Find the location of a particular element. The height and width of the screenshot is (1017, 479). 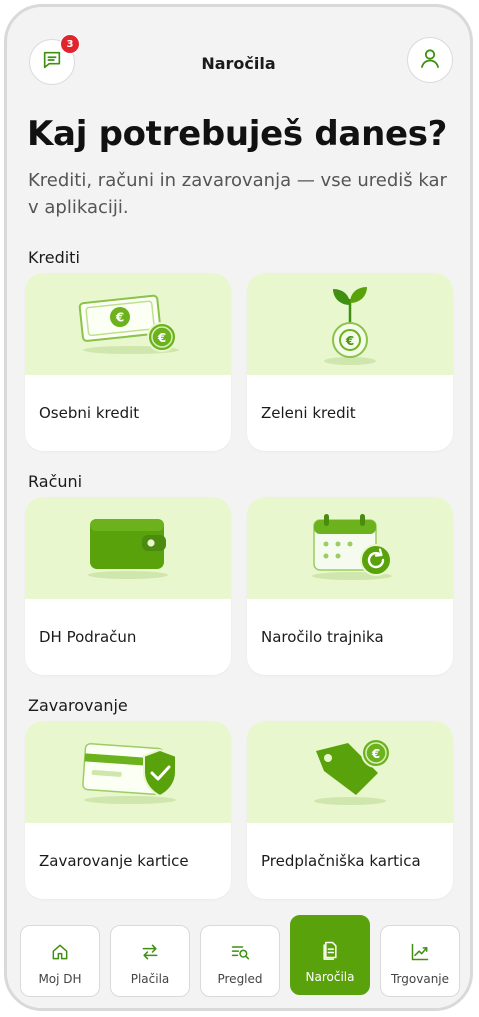

nav-item-pregled: Pregled is located at coordinates (240, 961).